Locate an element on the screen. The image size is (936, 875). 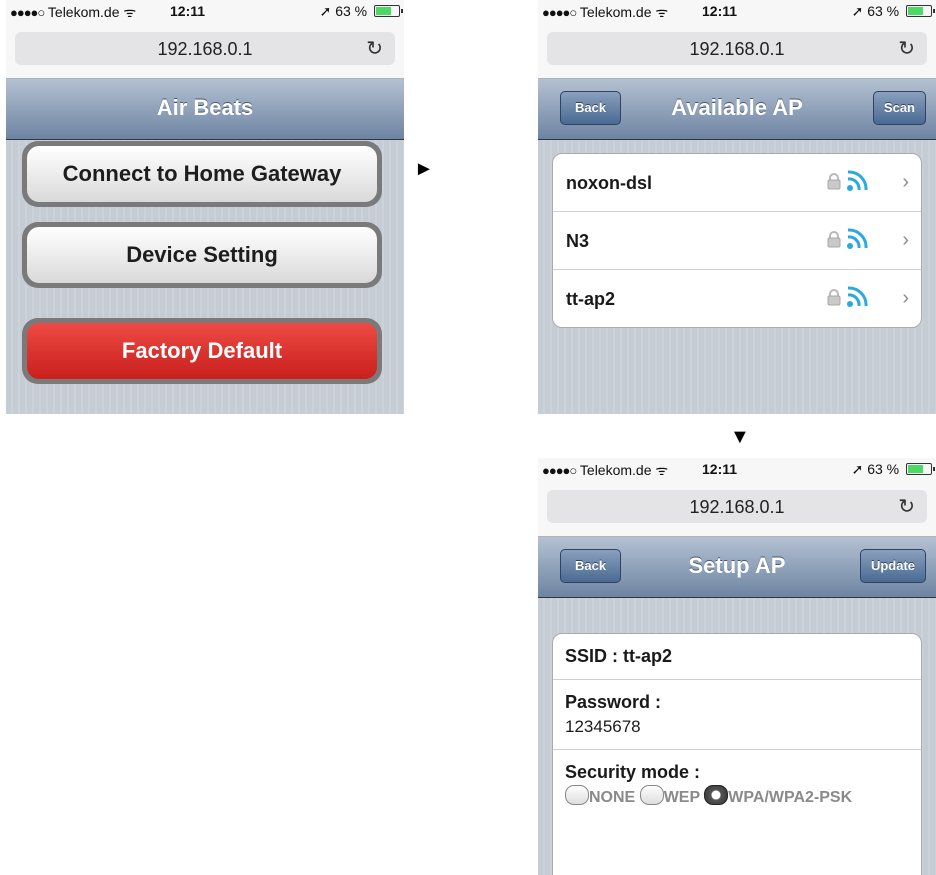
security-mode-options: NONE WEP WPA/WPA2-PSK is located at coordinates (737, 798).